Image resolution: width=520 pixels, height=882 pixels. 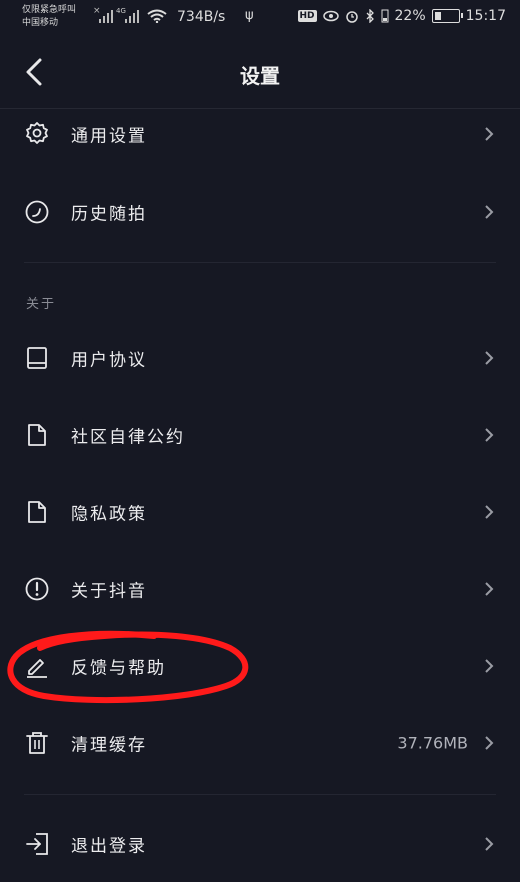 What do you see at coordinates (330, 16) in the screenshot?
I see `eye-icon` at bounding box center [330, 16].